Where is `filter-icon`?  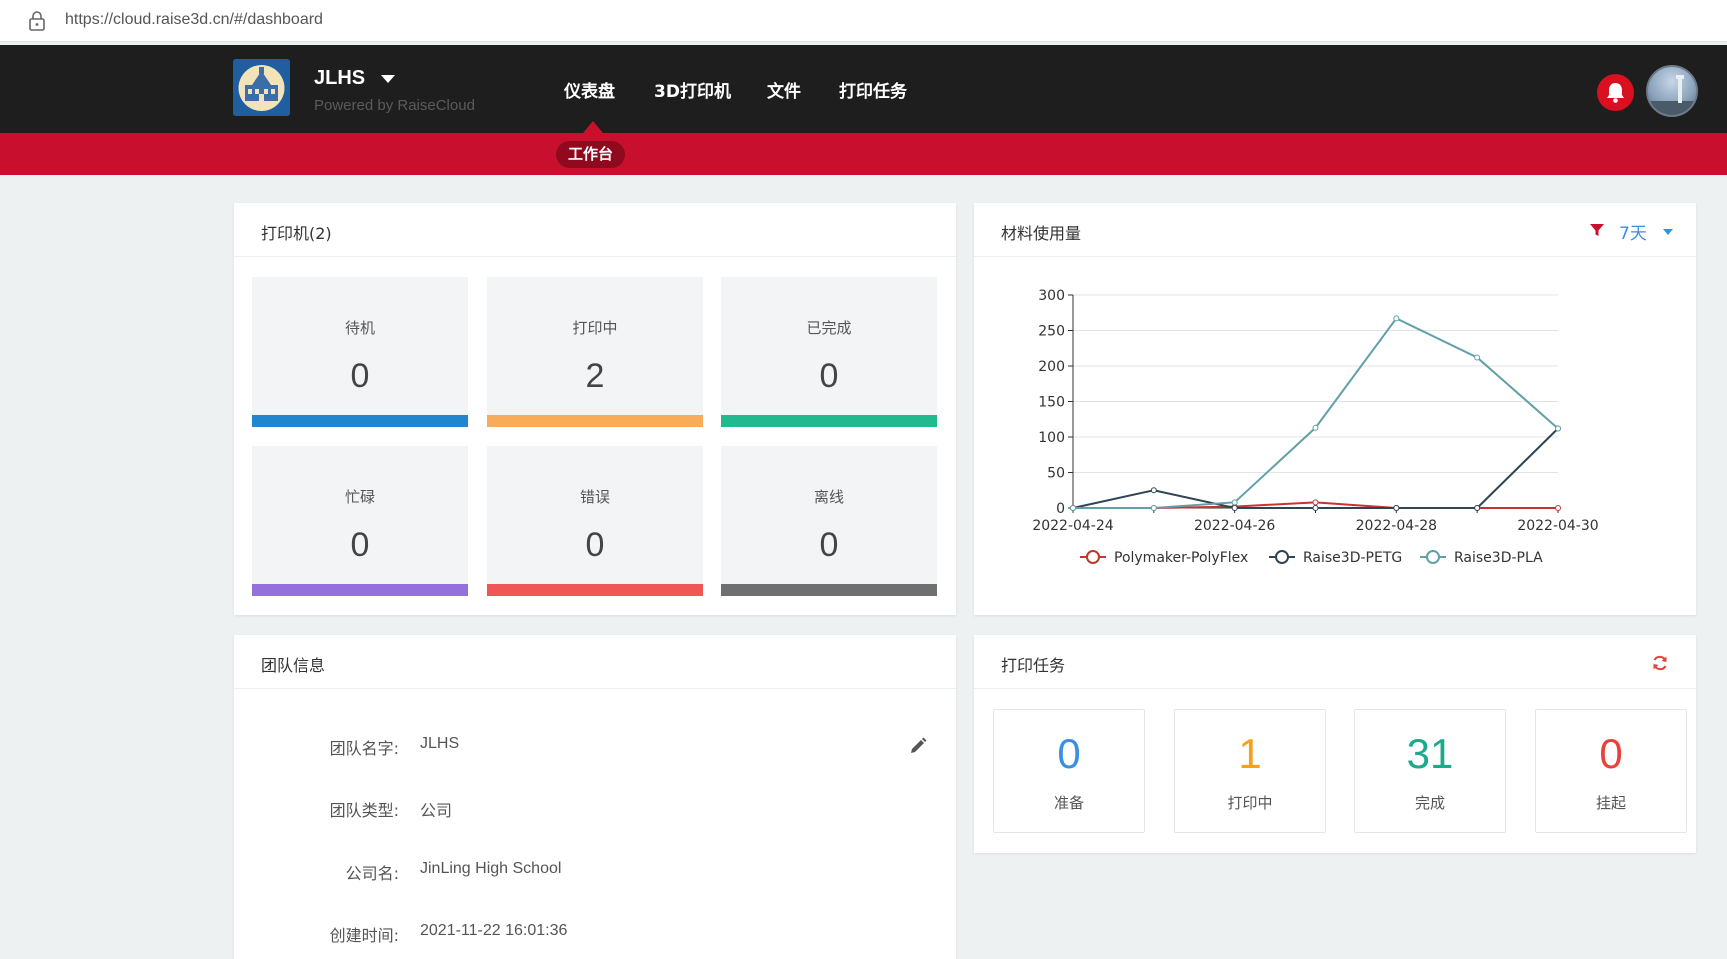 filter-icon is located at coordinates (1597, 230).